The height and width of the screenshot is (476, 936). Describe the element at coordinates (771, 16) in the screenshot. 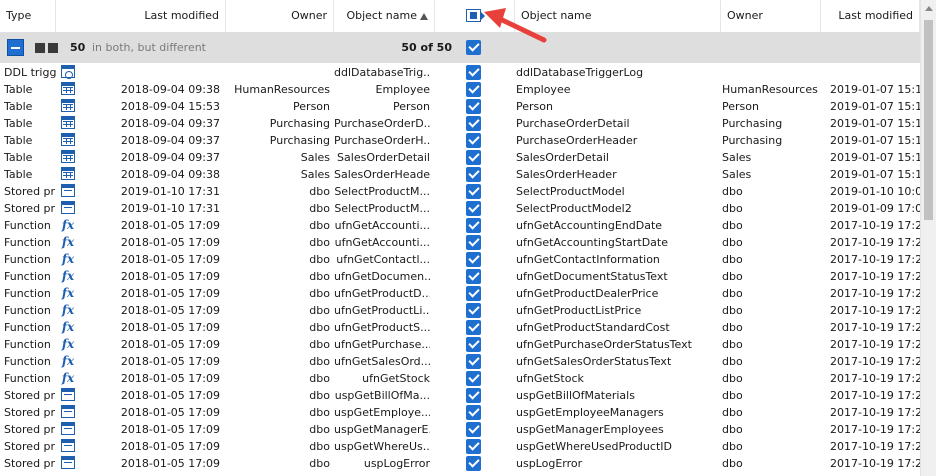

I see `column-header-owner-right: Owner` at that location.